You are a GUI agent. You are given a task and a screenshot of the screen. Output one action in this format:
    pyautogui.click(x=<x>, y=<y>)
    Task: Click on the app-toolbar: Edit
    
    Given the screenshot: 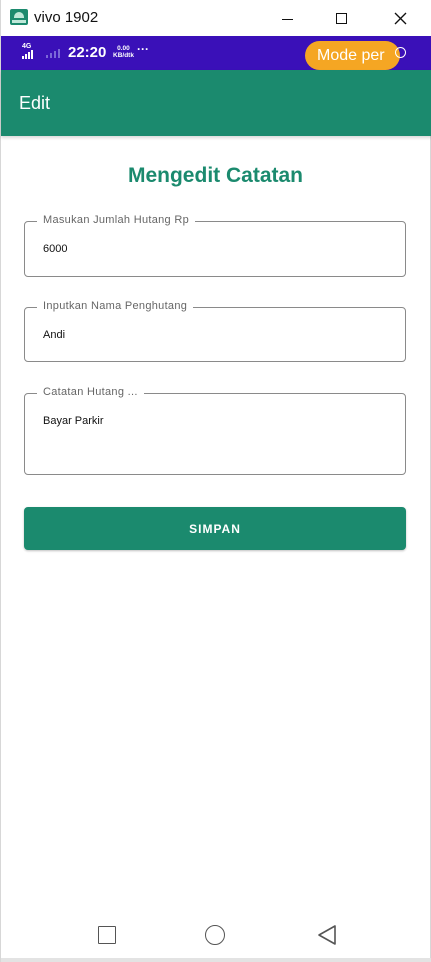 What is the action you would take?
    pyautogui.click(x=216, y=103)
    